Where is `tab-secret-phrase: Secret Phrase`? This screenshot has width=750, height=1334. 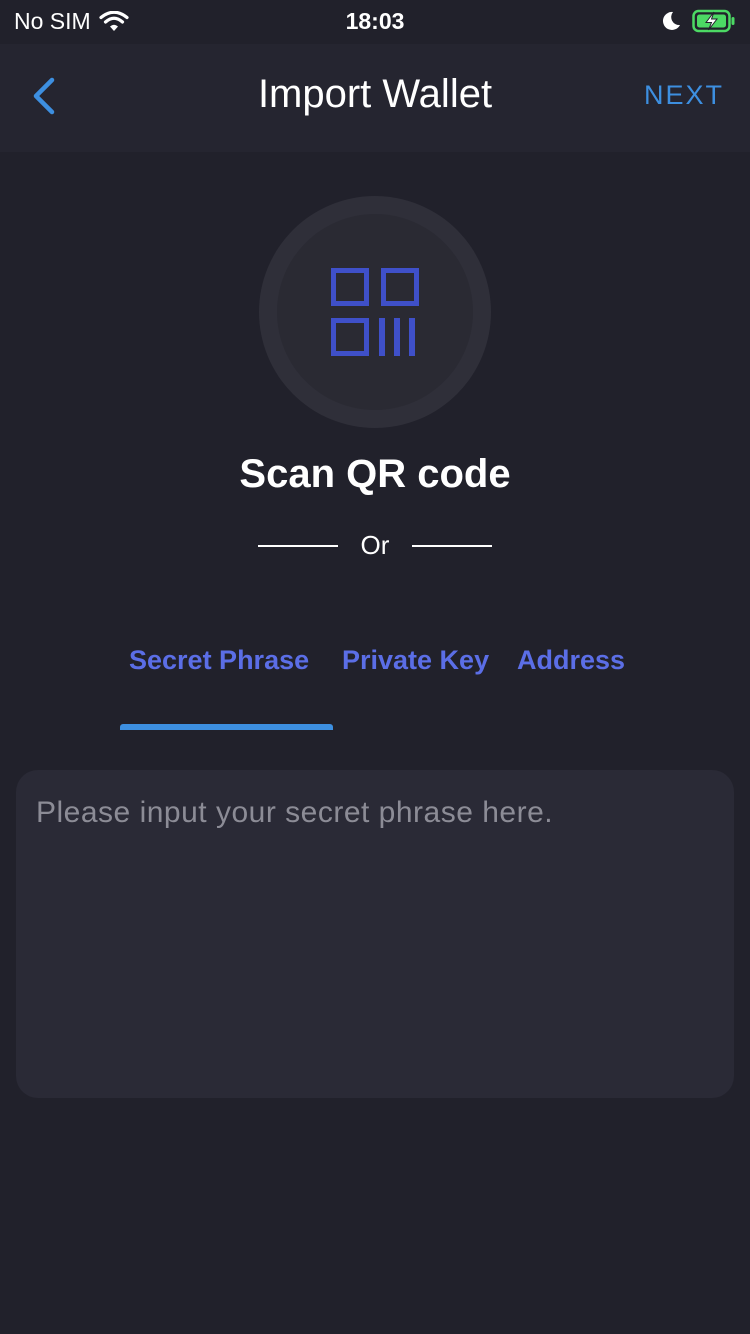
tab-secret-phrase: Secret Phrase is located at coordinates (219, 660).